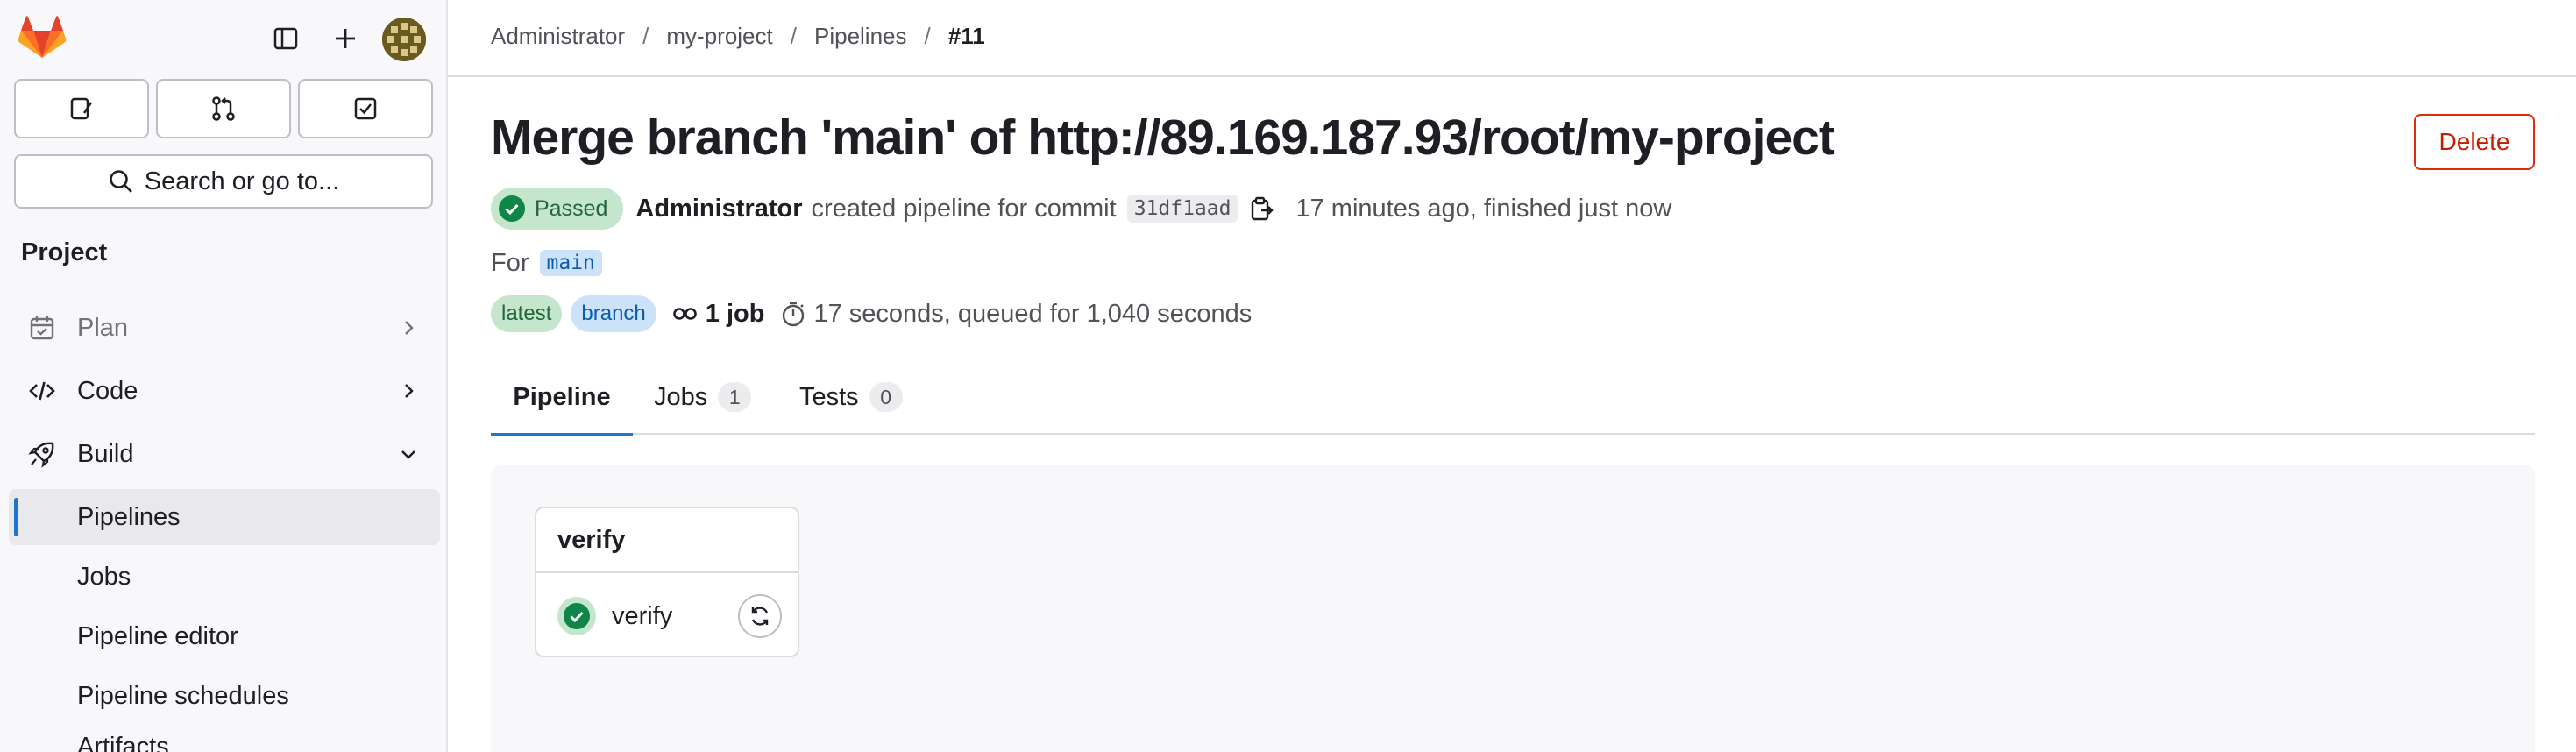 This screenshot has width=2576, height=752. Describe the element at coordinates (42, 38) in the screenshot. I see `gitlab-logo-icon` at that location.